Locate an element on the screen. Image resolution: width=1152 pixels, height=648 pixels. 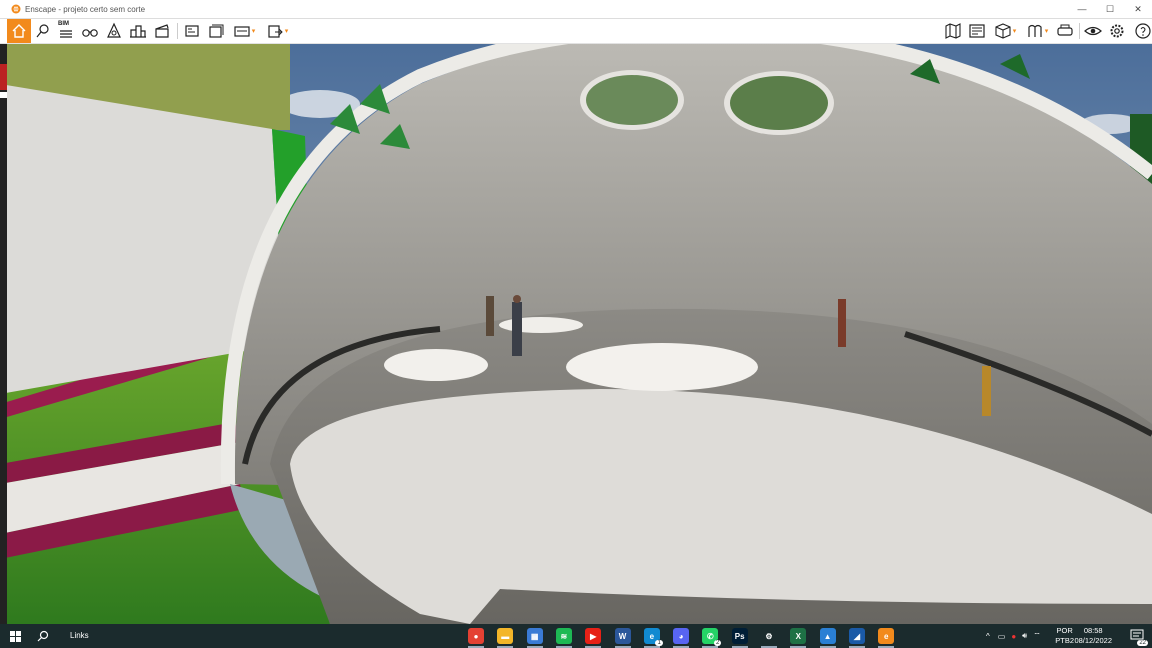
visual-settings-icon is located at coordinates (1093, 31).